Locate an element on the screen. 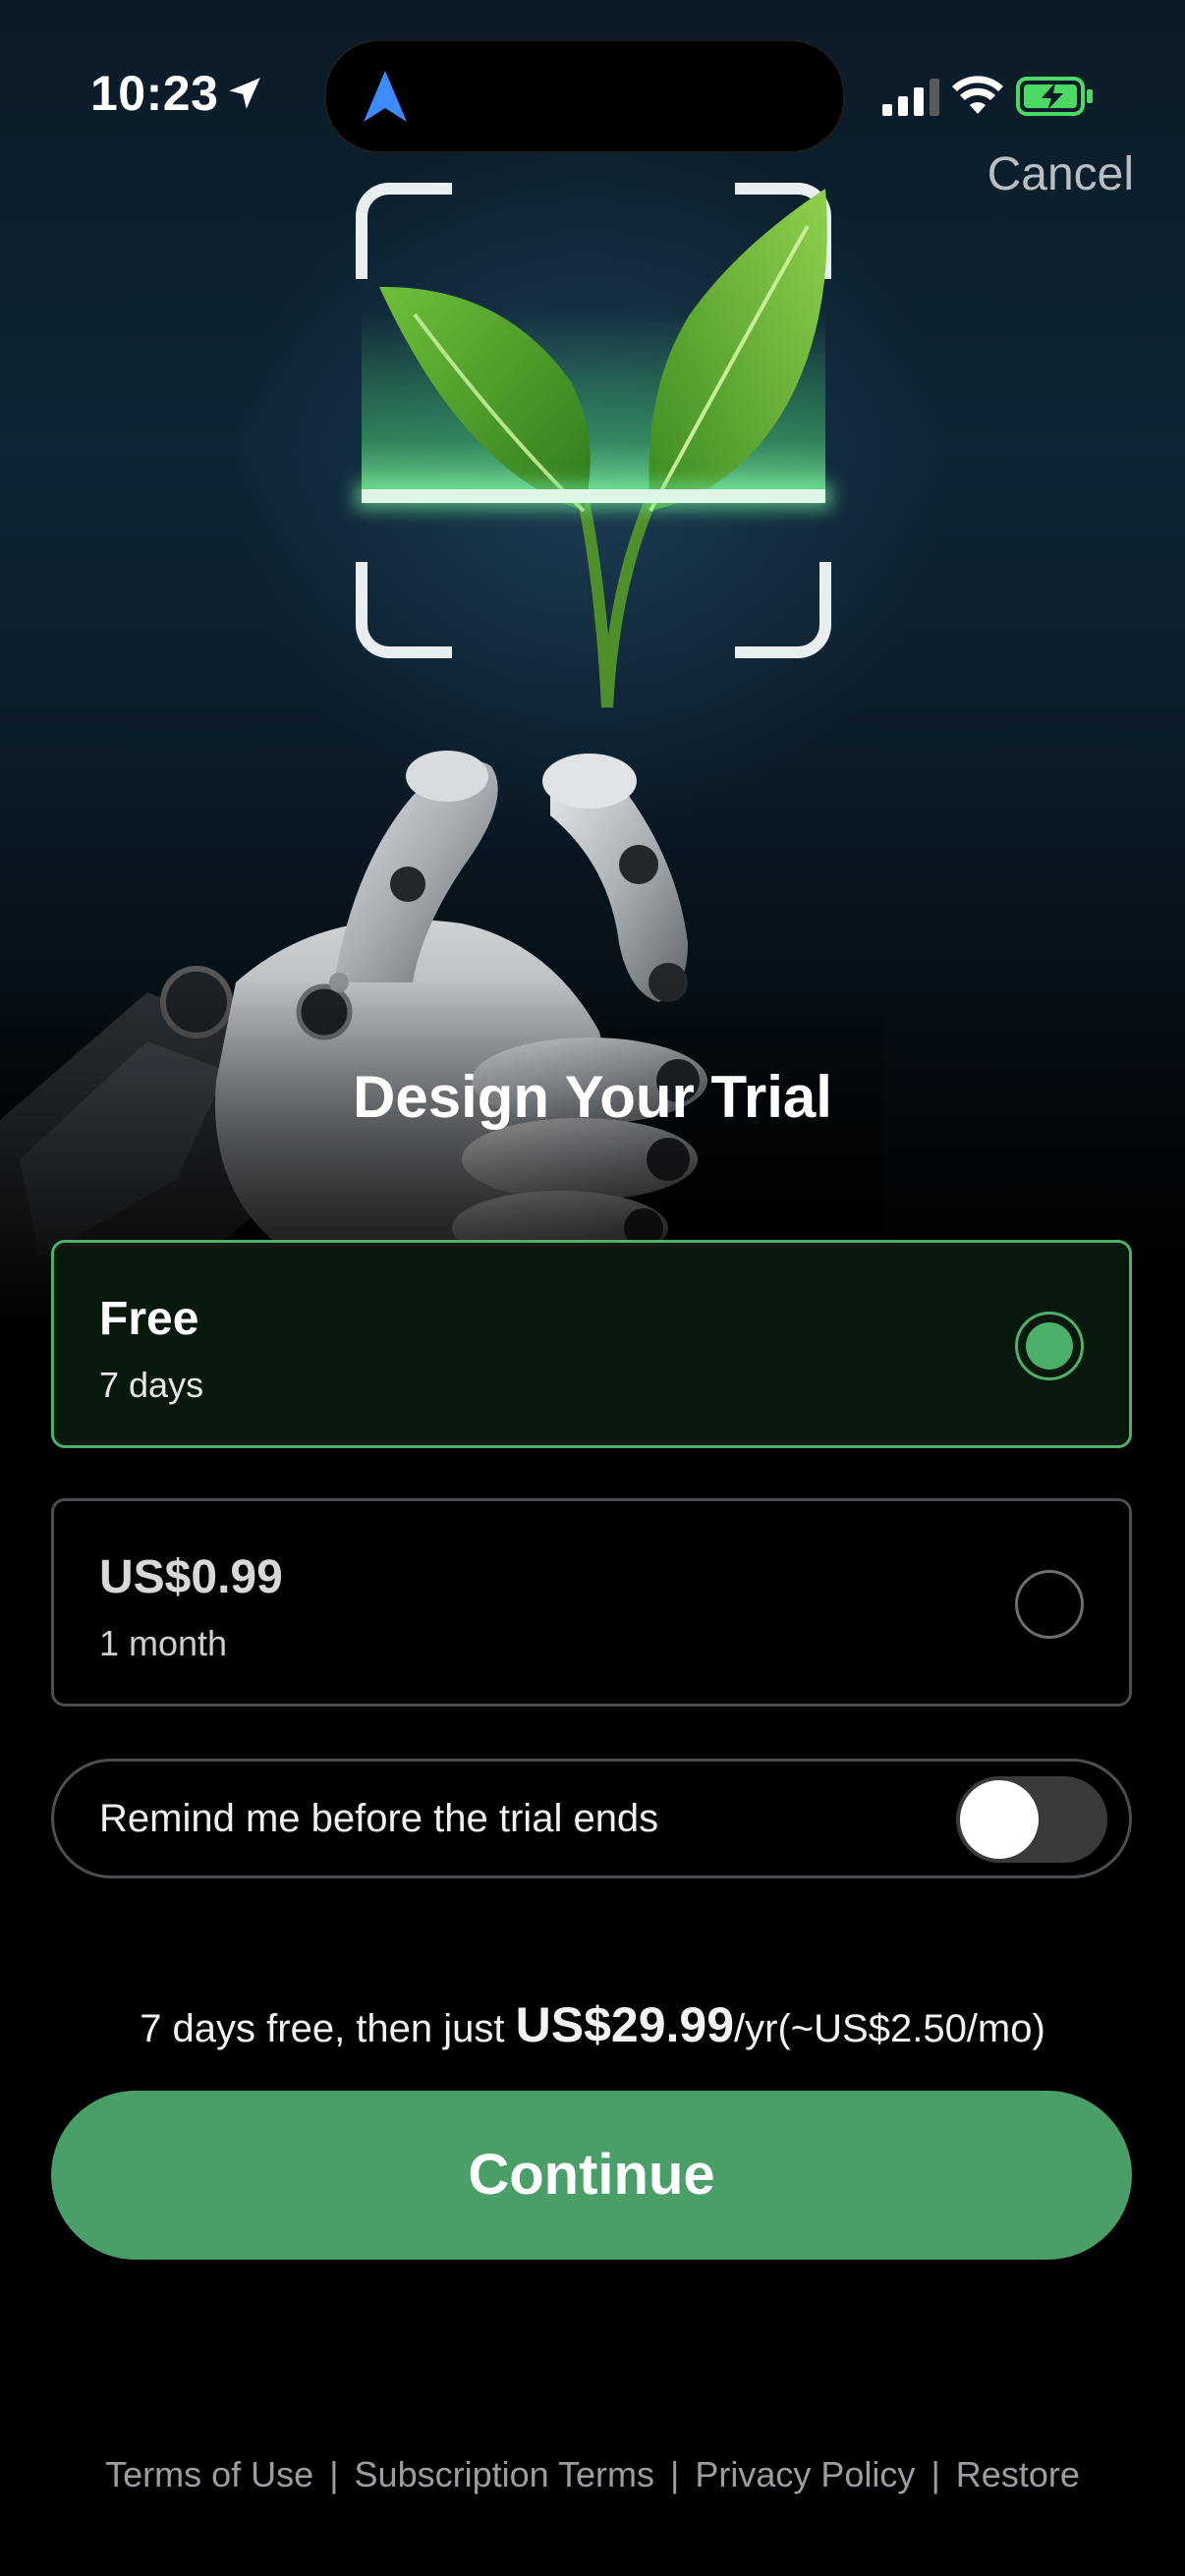  battery-charging-icon is located at coordinates (1054, 96).